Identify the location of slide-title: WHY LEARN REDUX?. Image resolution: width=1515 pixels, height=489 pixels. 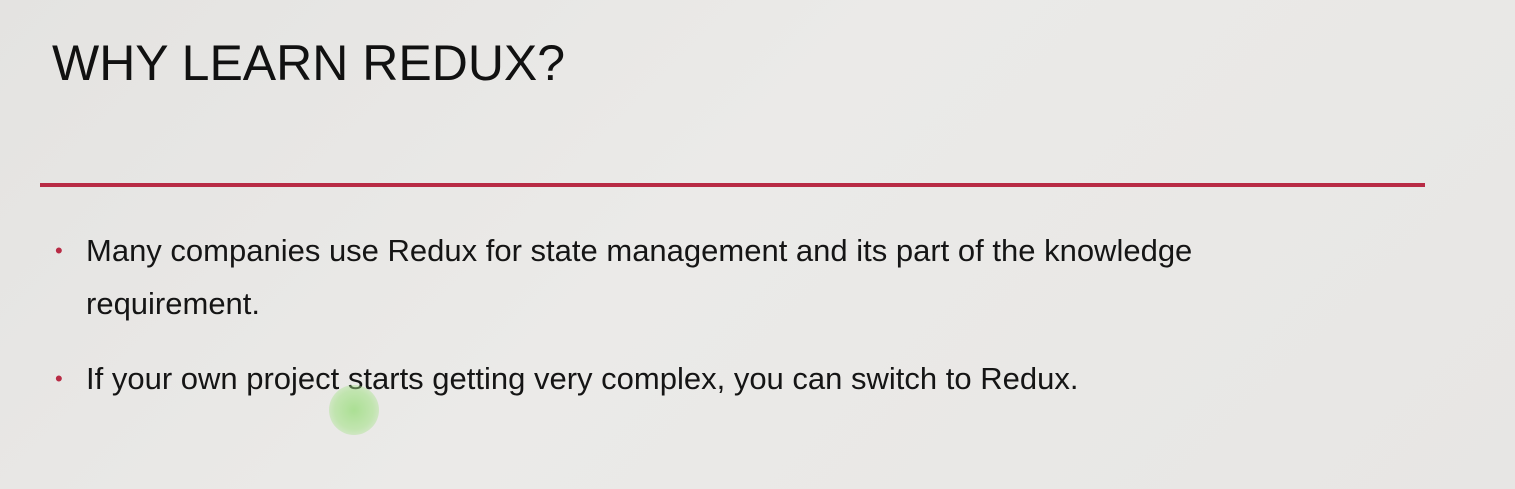
(309, 63).